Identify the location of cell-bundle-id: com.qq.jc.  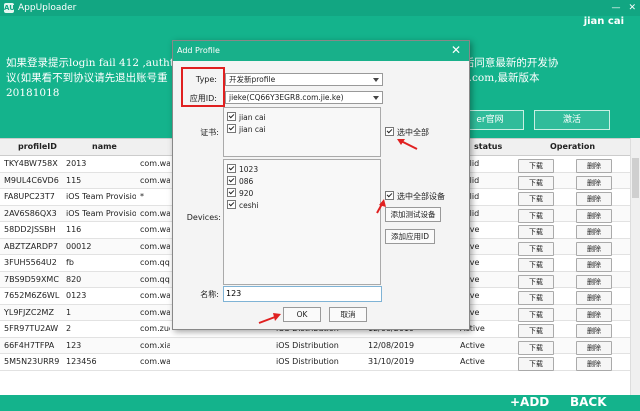
(155, 279).